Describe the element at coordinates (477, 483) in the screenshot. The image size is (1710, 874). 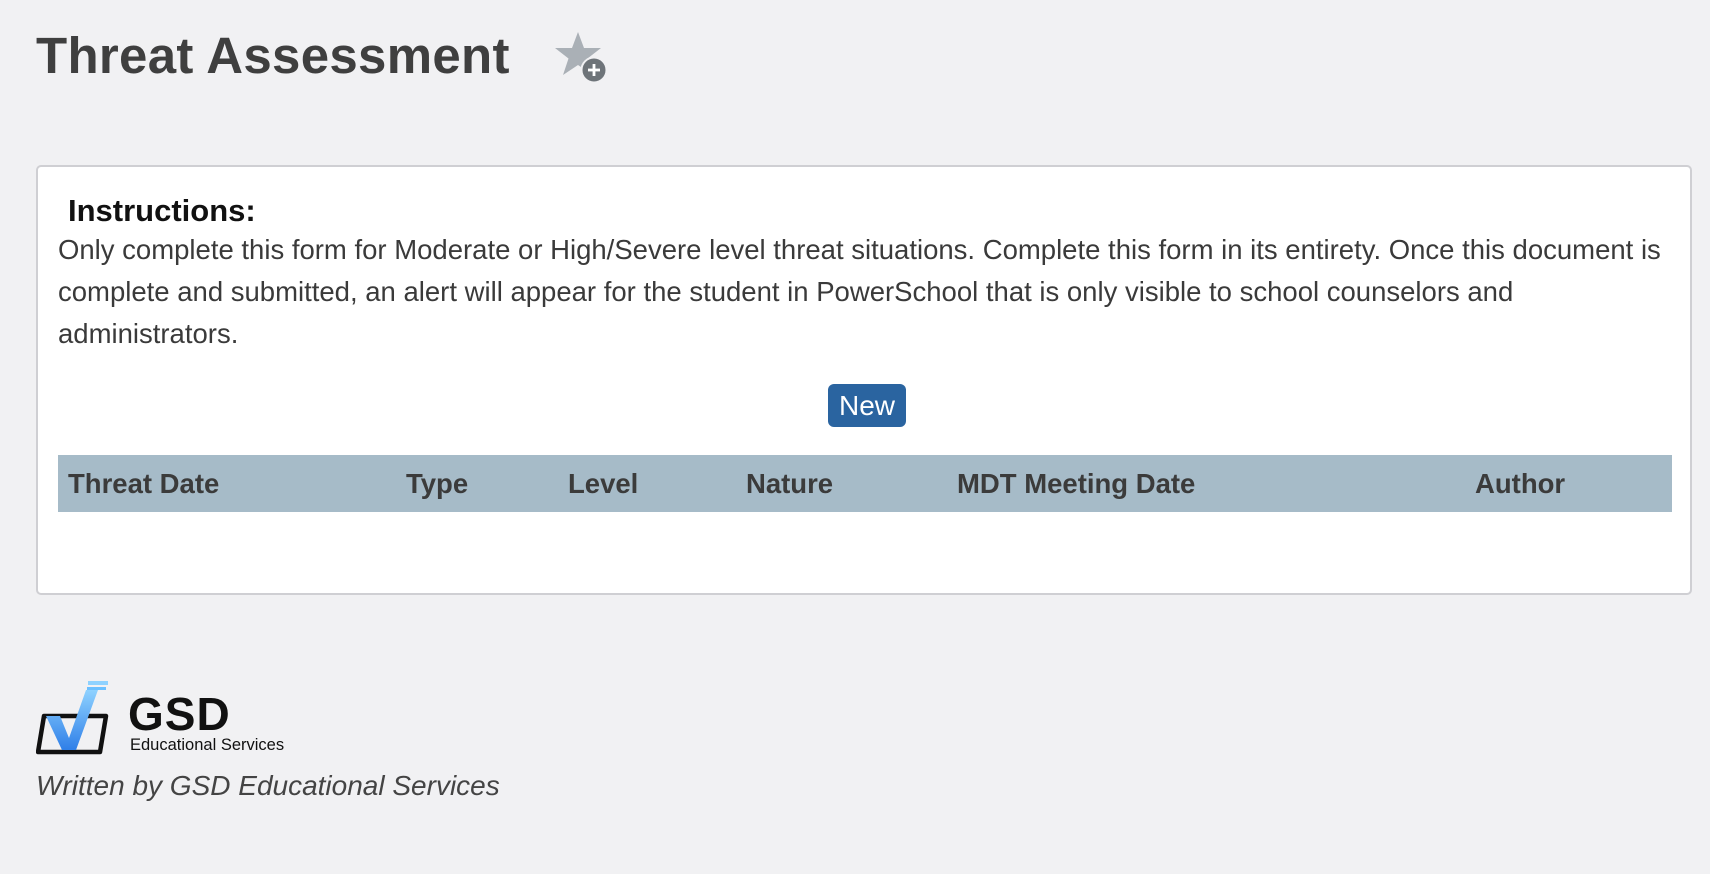
I see `column-header-type: Type` at that location.